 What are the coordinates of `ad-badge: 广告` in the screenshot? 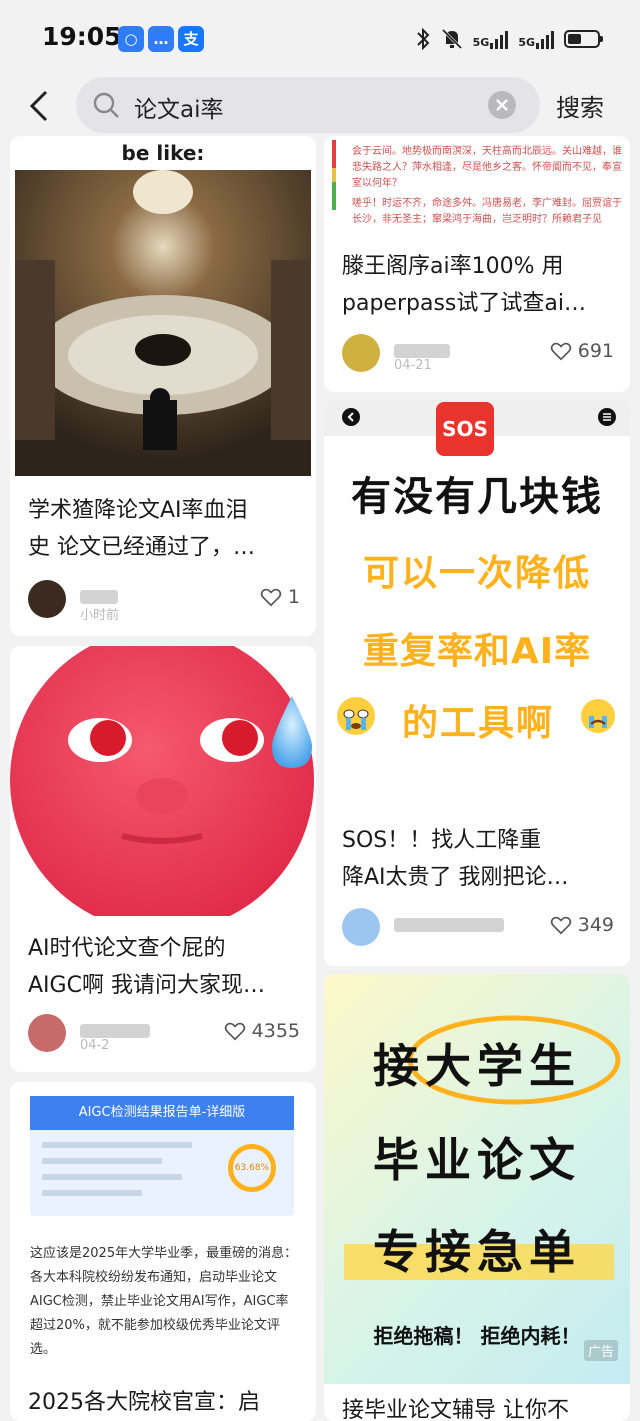 It's located at (600, 1350).